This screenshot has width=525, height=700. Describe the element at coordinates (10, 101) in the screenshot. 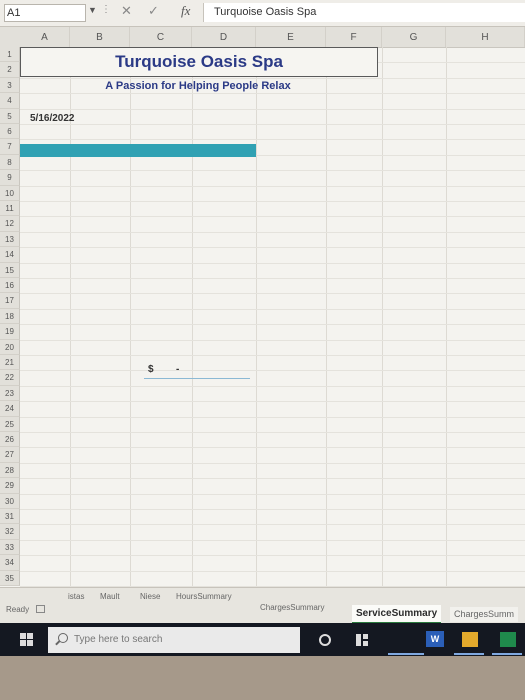

I see `row-header-4: 4` at that location.